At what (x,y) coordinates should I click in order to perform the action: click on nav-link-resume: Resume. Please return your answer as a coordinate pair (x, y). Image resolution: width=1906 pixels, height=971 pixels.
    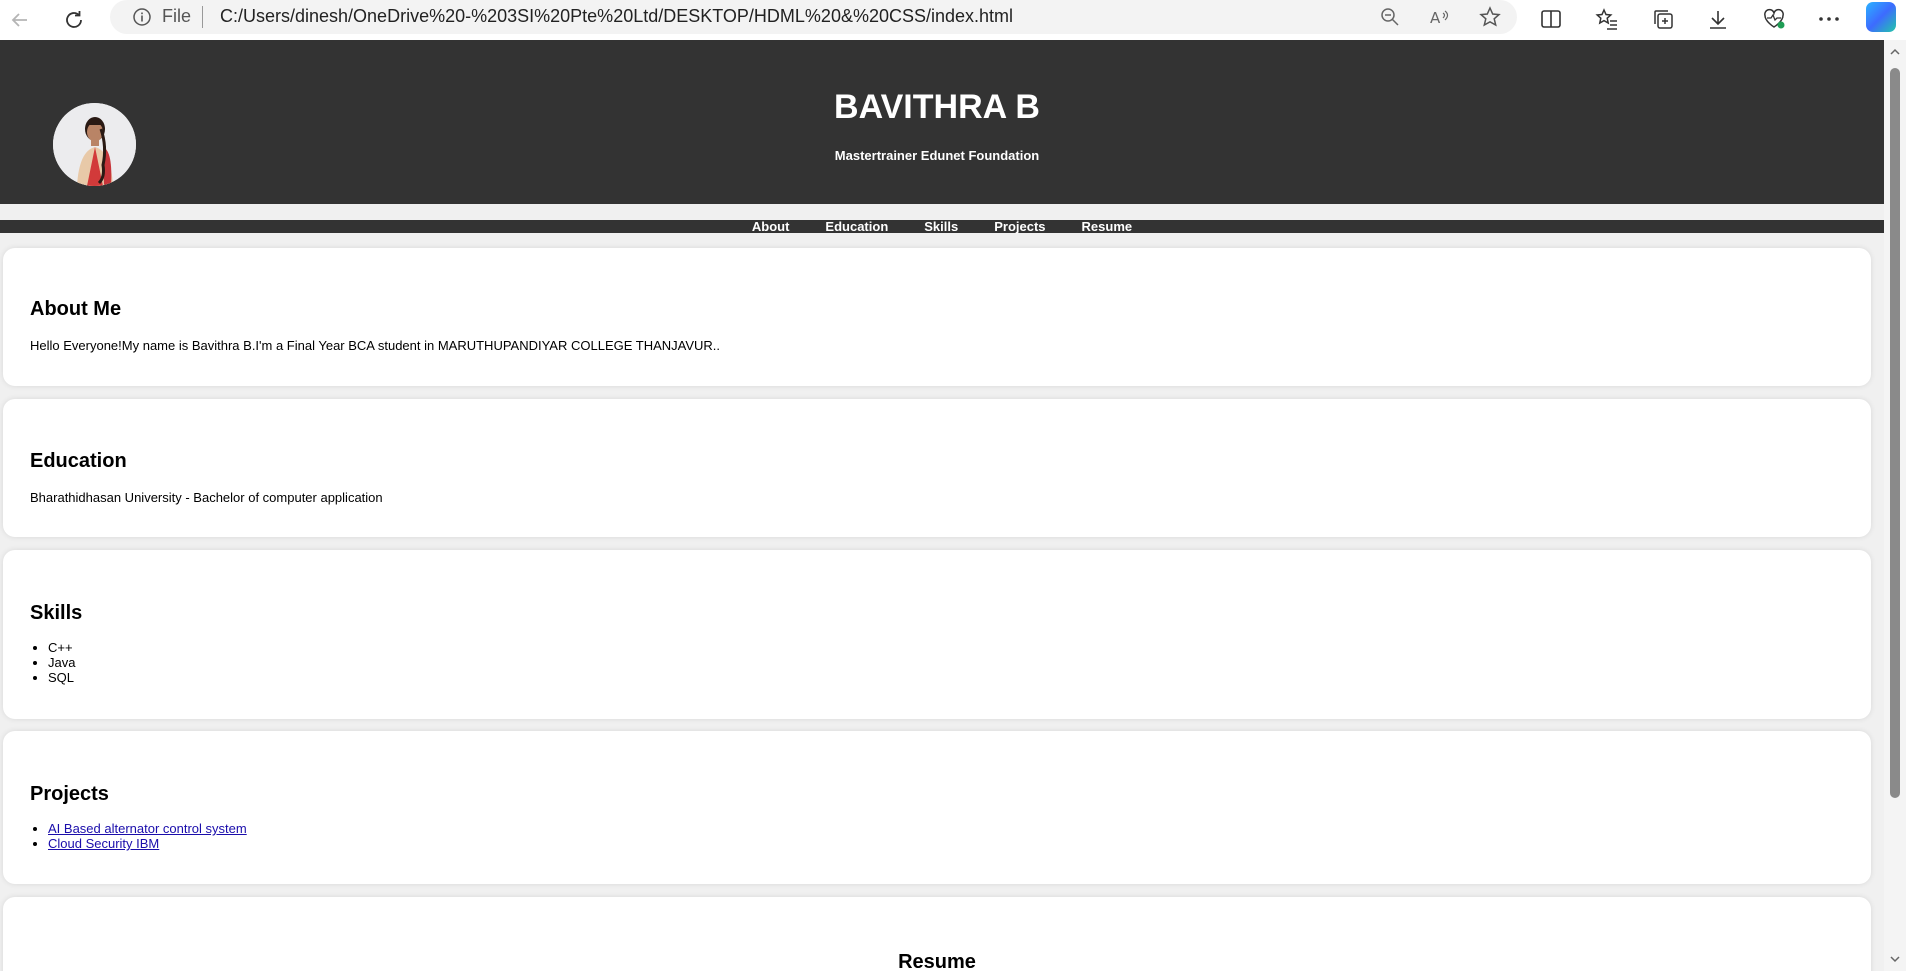
    Looking at the image, I should click on (1107, 226).